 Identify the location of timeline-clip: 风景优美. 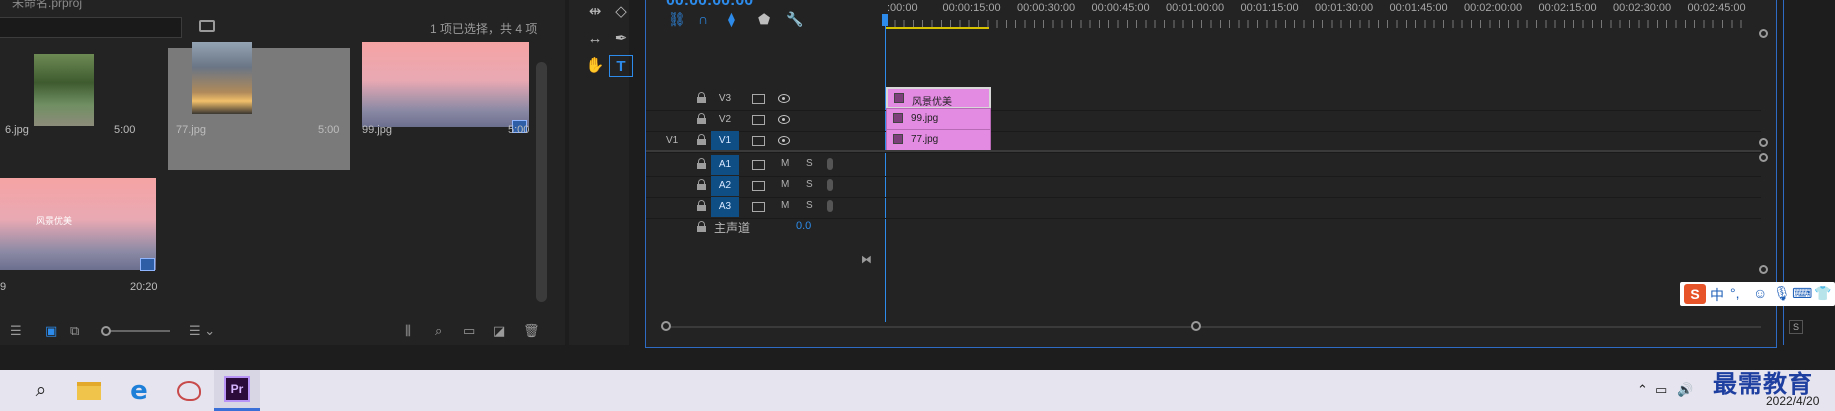
(938, 98).